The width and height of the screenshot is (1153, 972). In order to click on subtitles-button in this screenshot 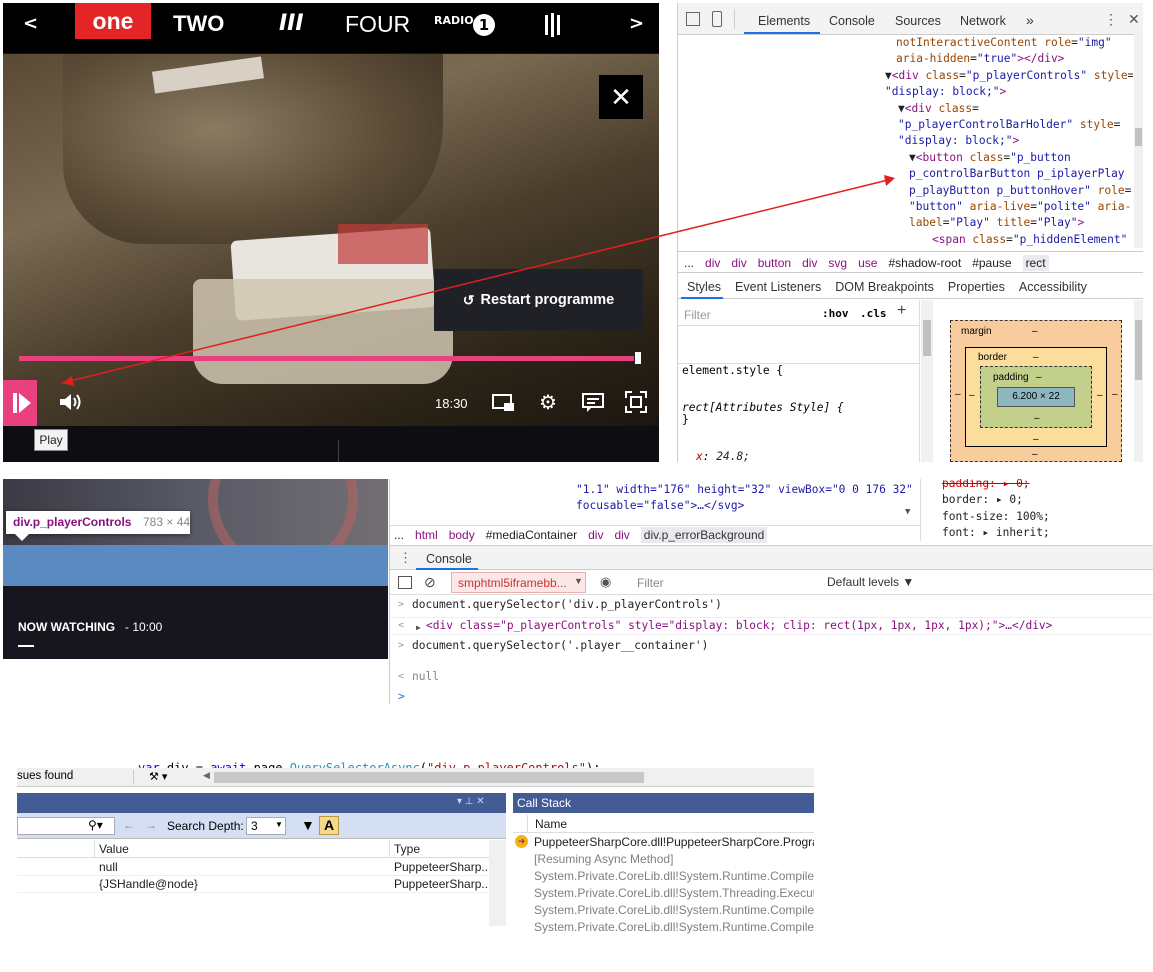, I will do `click(593, 403)`.